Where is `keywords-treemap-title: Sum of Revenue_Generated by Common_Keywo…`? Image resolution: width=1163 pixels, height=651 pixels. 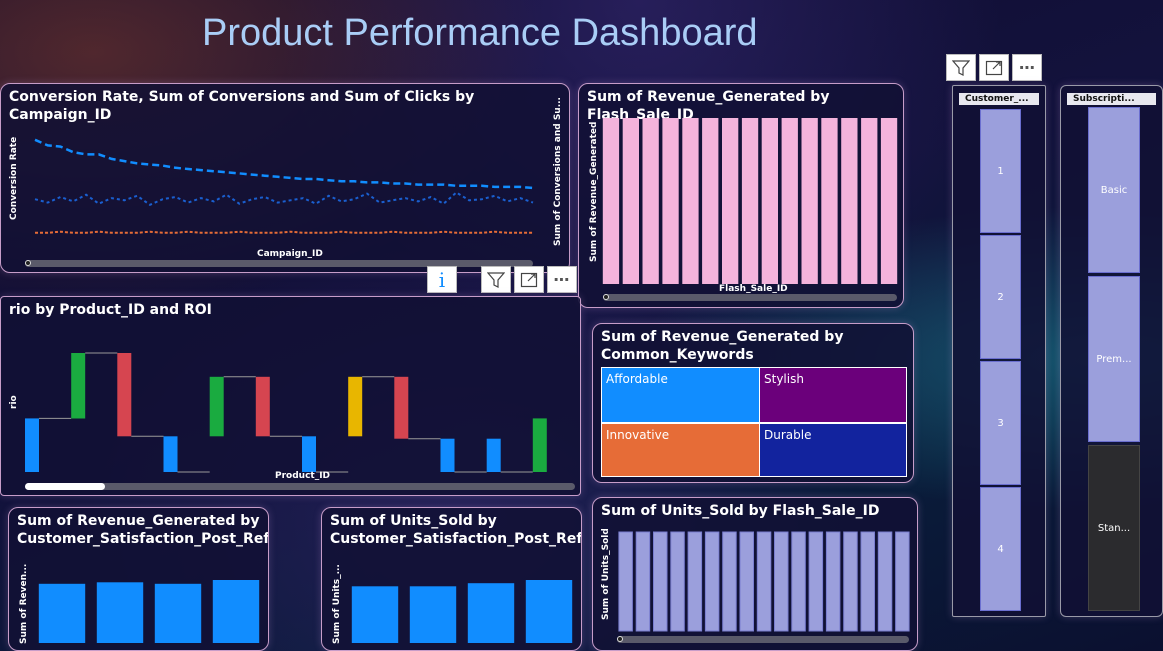 keywords-treemap-title: Sum of Revenue_Generated by Common_Keywo… is located at coordinates (722, 346).